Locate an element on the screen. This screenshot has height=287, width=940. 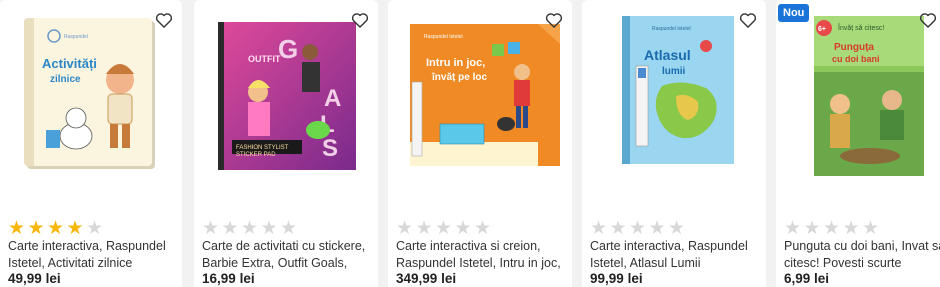
svg-text: A is located at coordinates (332, 98).